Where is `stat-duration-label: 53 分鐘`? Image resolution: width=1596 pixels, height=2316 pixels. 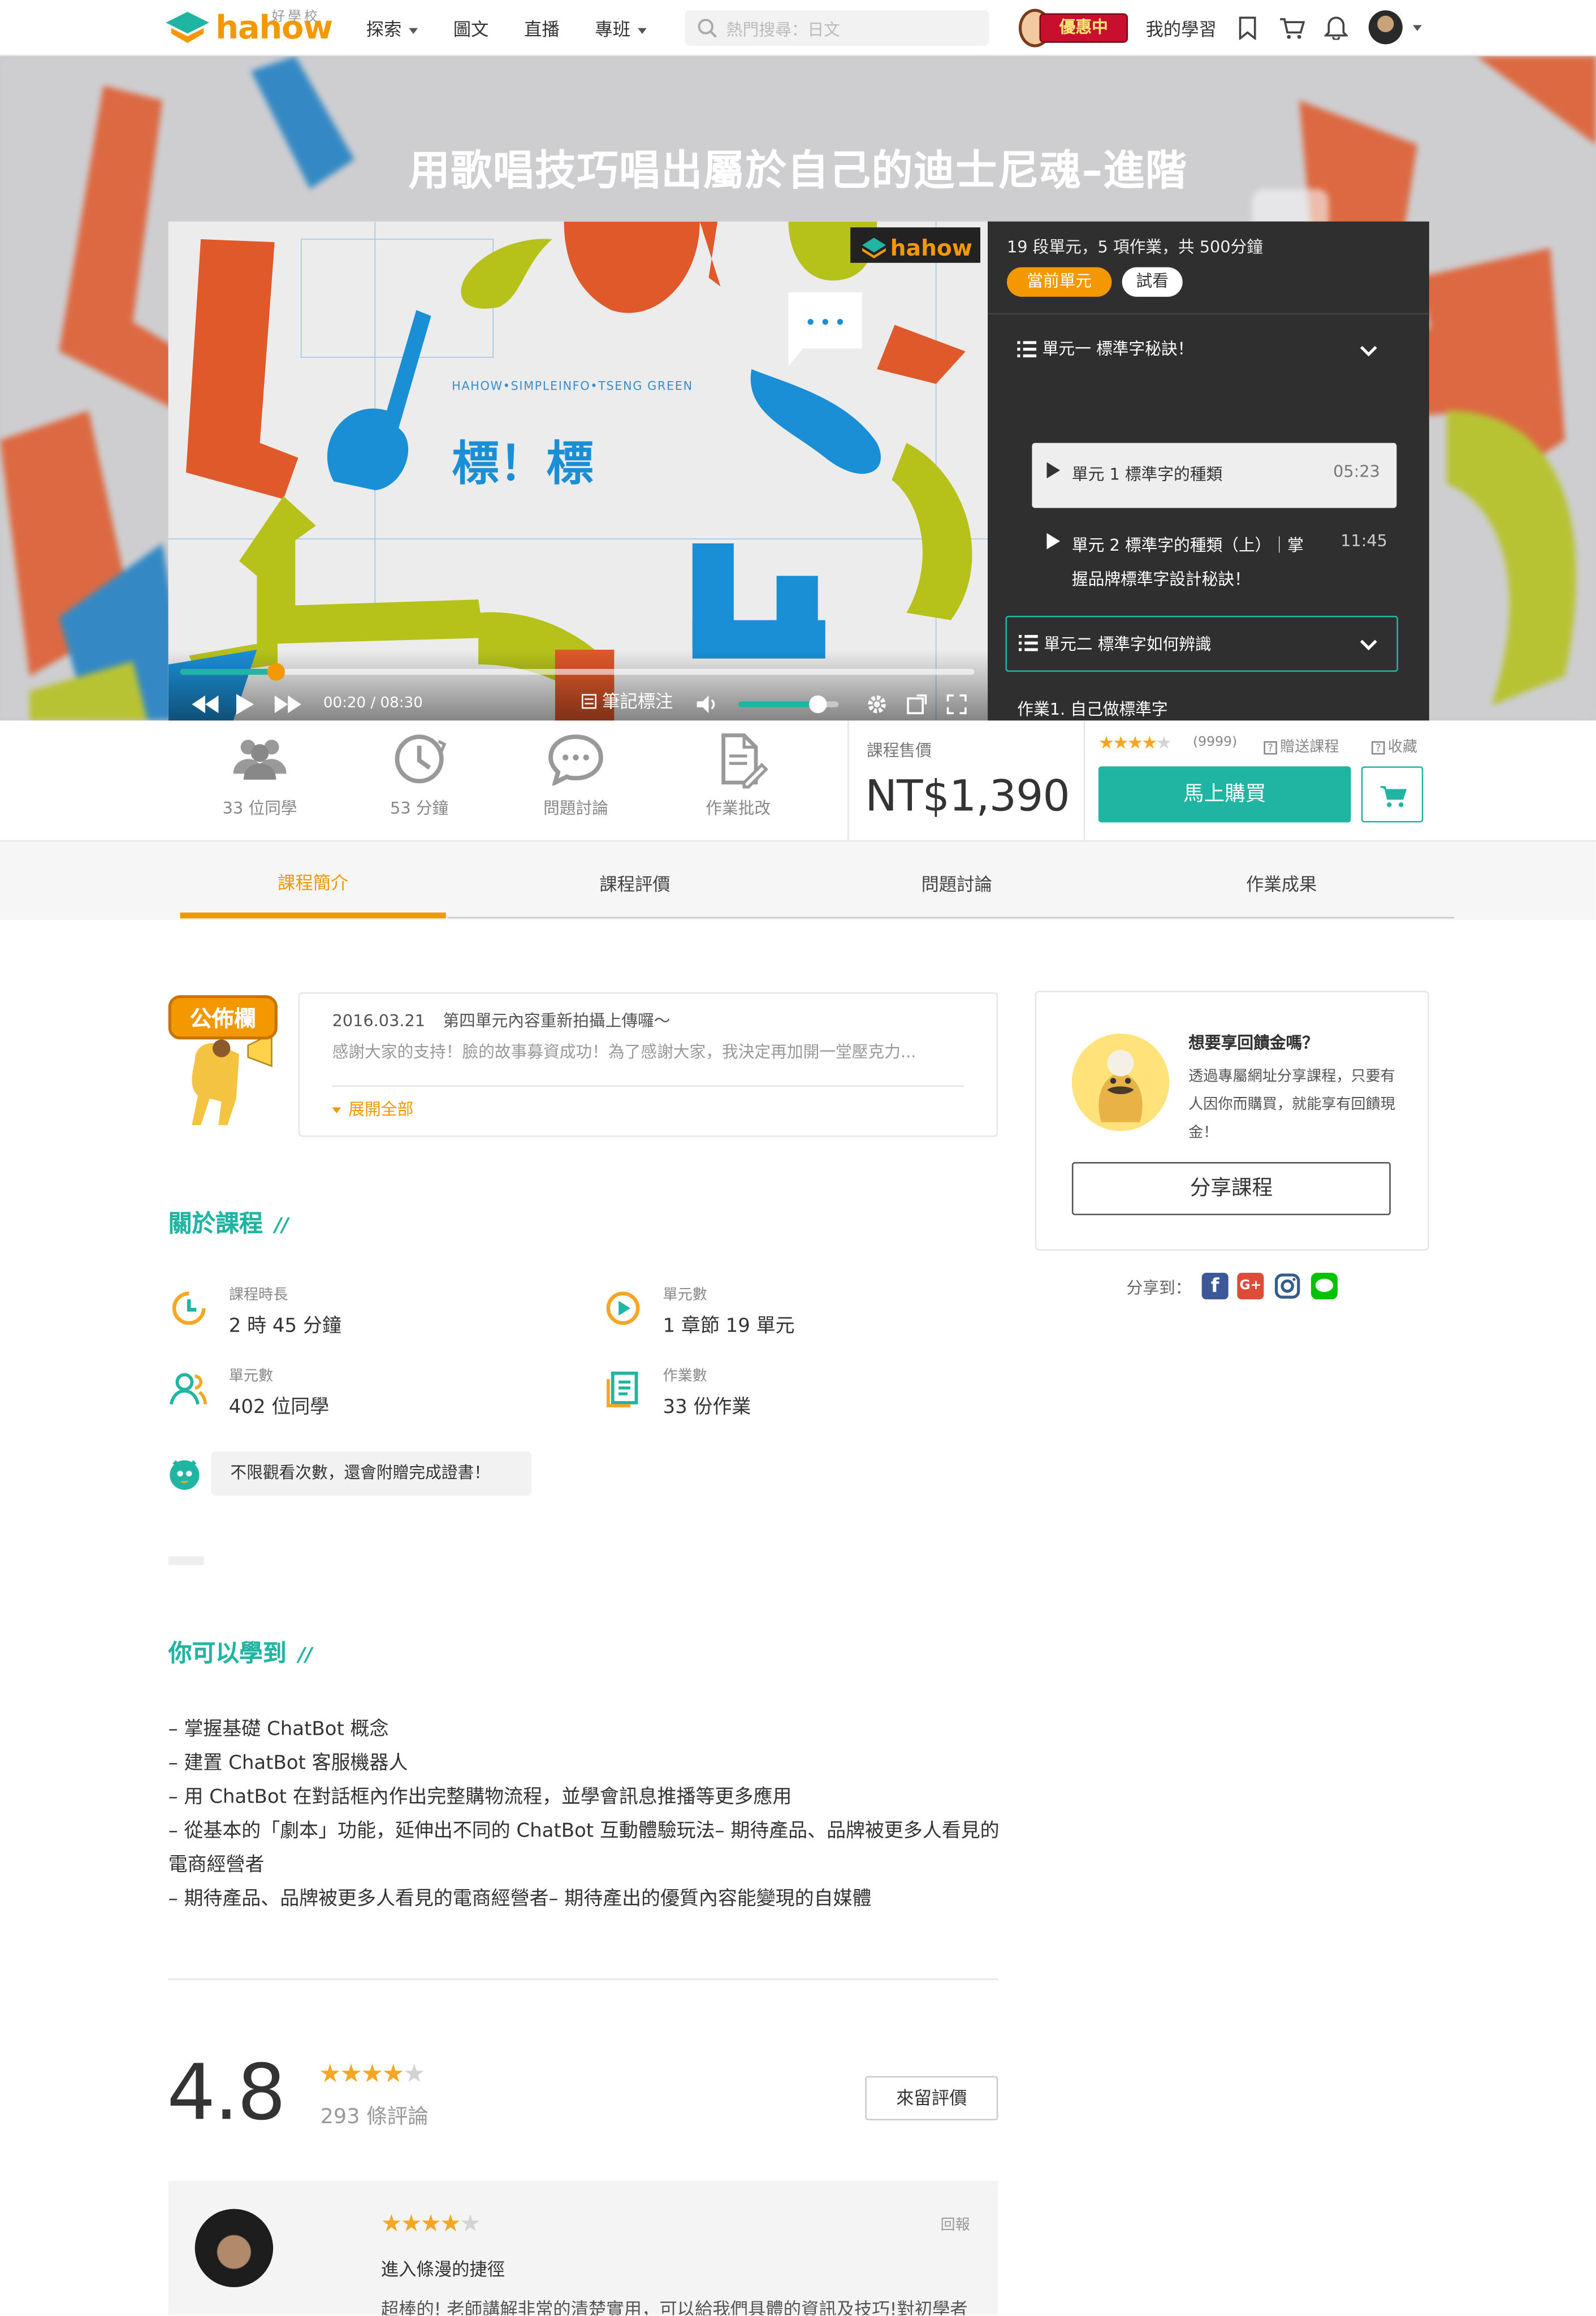
stat-duration-label: 53 分鐘 is located at coordinates (419, 808).